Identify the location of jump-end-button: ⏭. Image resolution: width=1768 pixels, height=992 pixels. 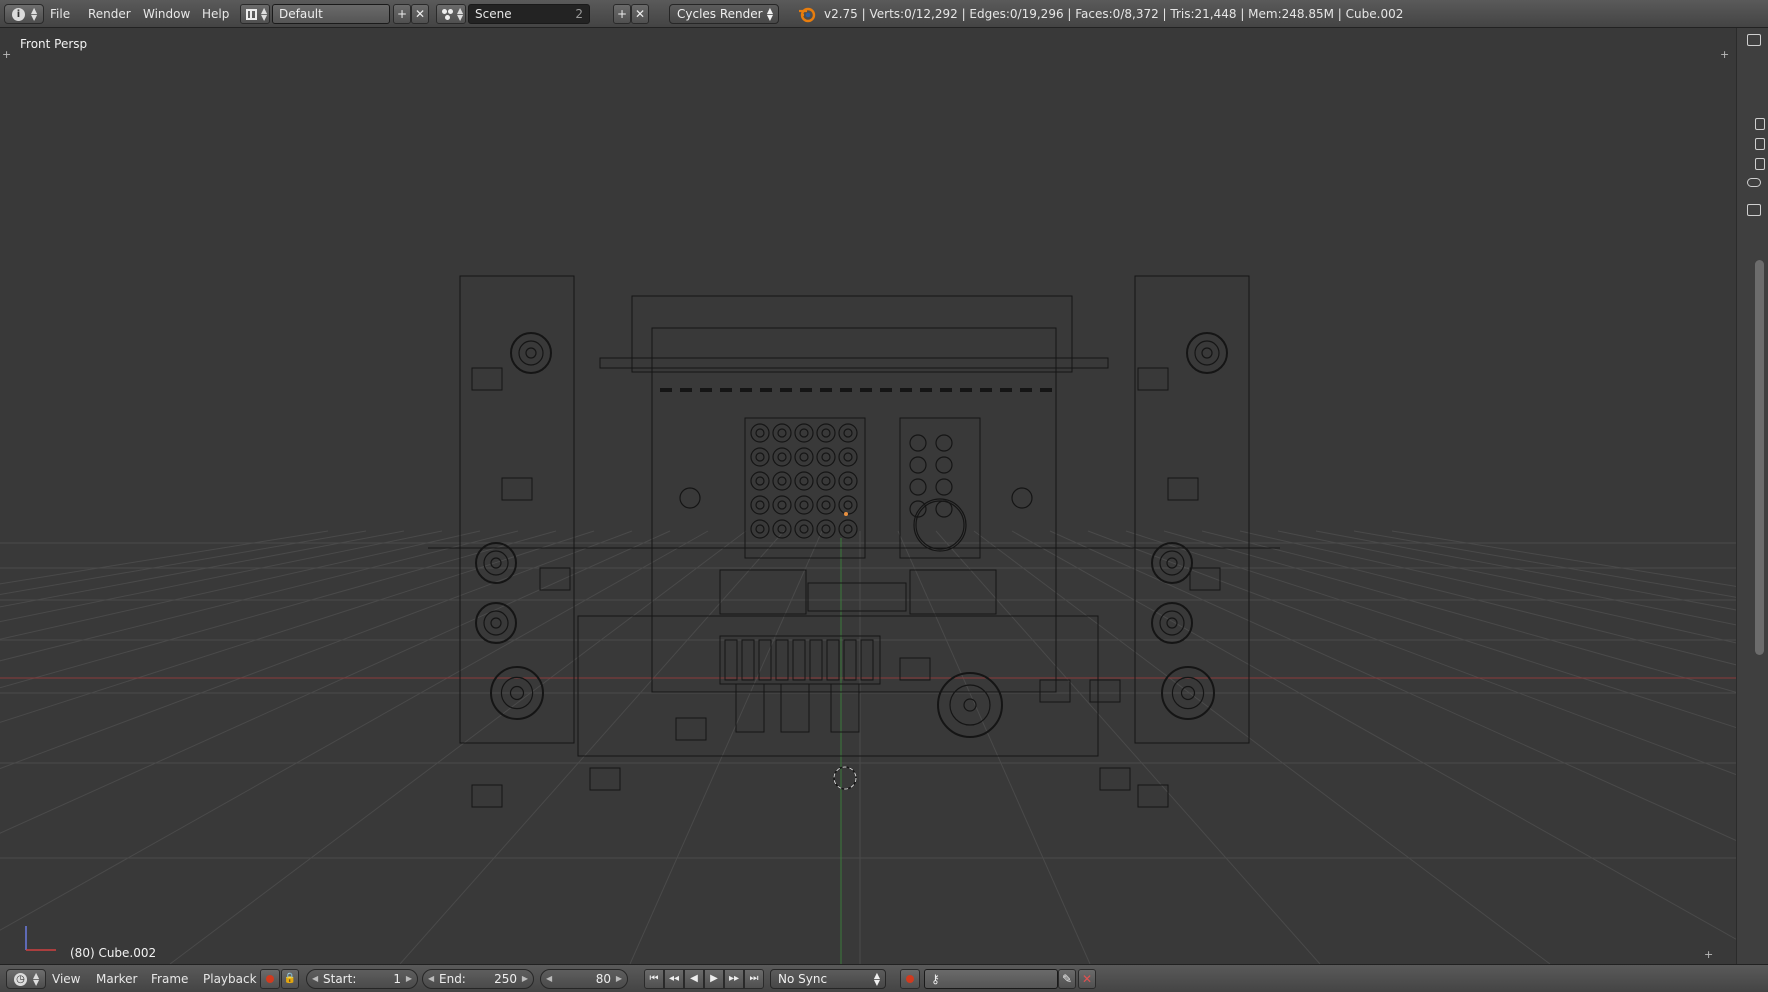
(754, 979).